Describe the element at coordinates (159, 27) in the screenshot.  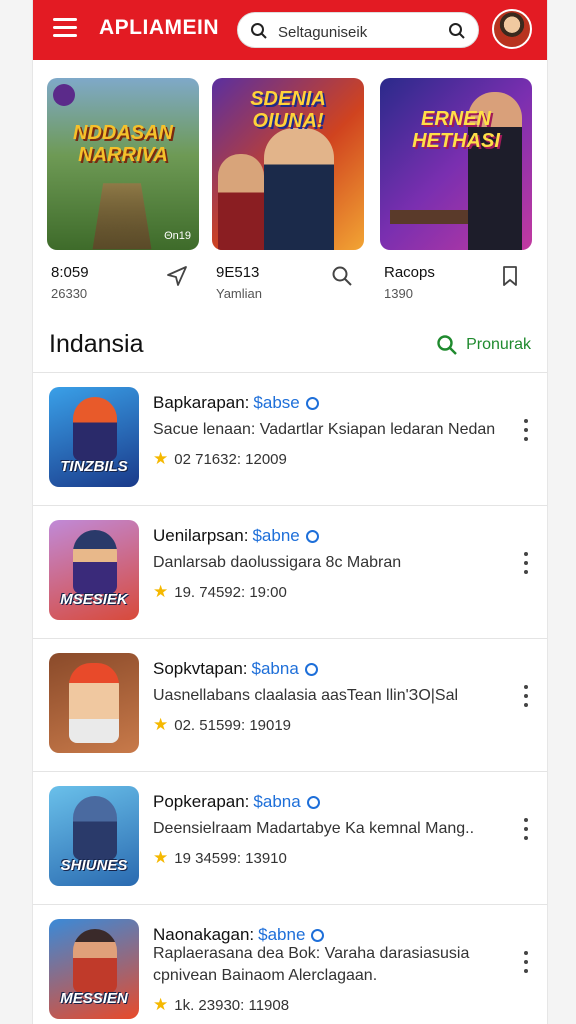
I see `app-brand: APLIAMEIN` at that location.